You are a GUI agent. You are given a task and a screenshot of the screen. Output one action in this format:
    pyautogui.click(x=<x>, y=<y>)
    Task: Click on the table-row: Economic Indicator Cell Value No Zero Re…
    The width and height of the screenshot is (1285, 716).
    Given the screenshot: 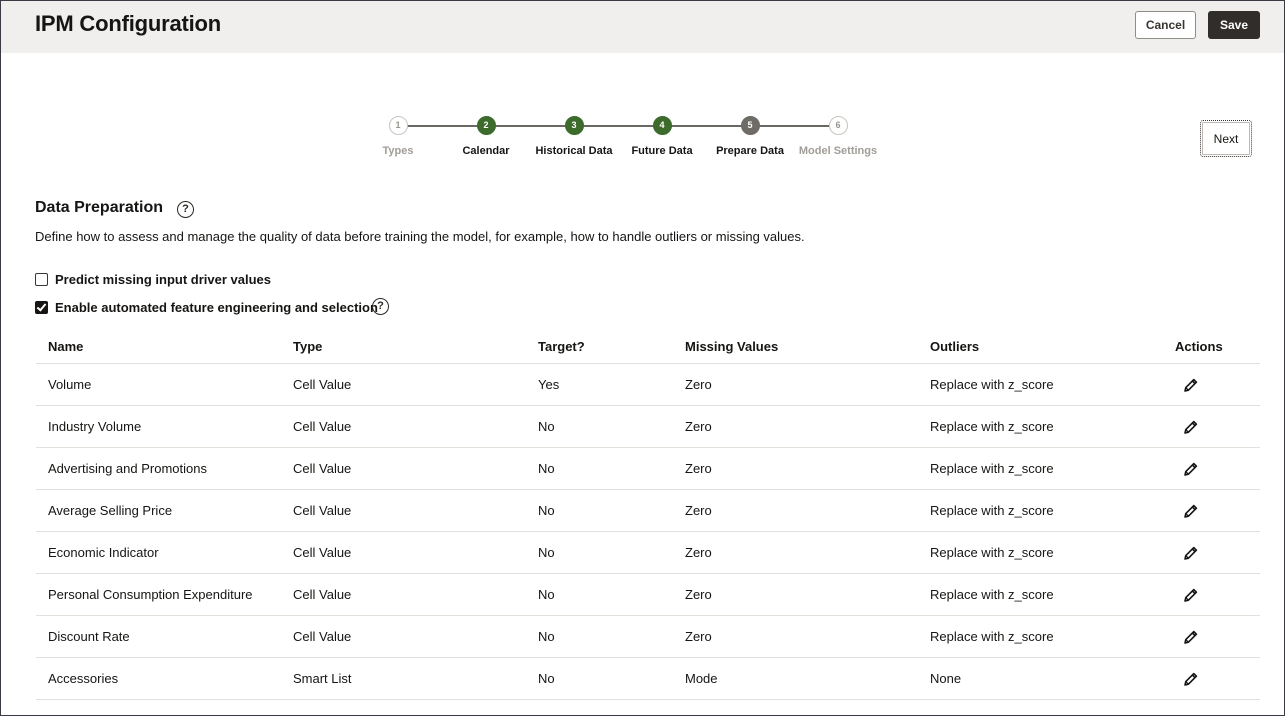 What is the action you would take?
    pyautogui.click(x=648, y=553)
    